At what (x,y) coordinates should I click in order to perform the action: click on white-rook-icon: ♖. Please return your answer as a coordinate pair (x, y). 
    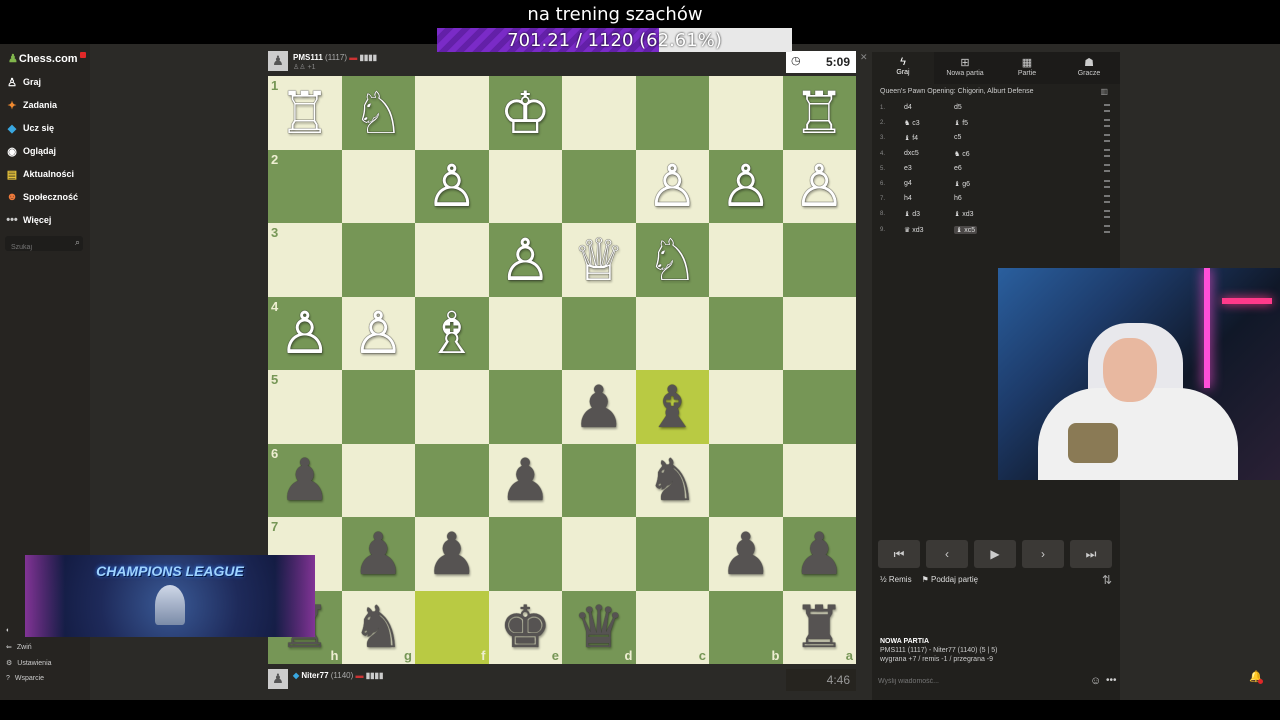
    Looking at the image, I should click on (819, 113).